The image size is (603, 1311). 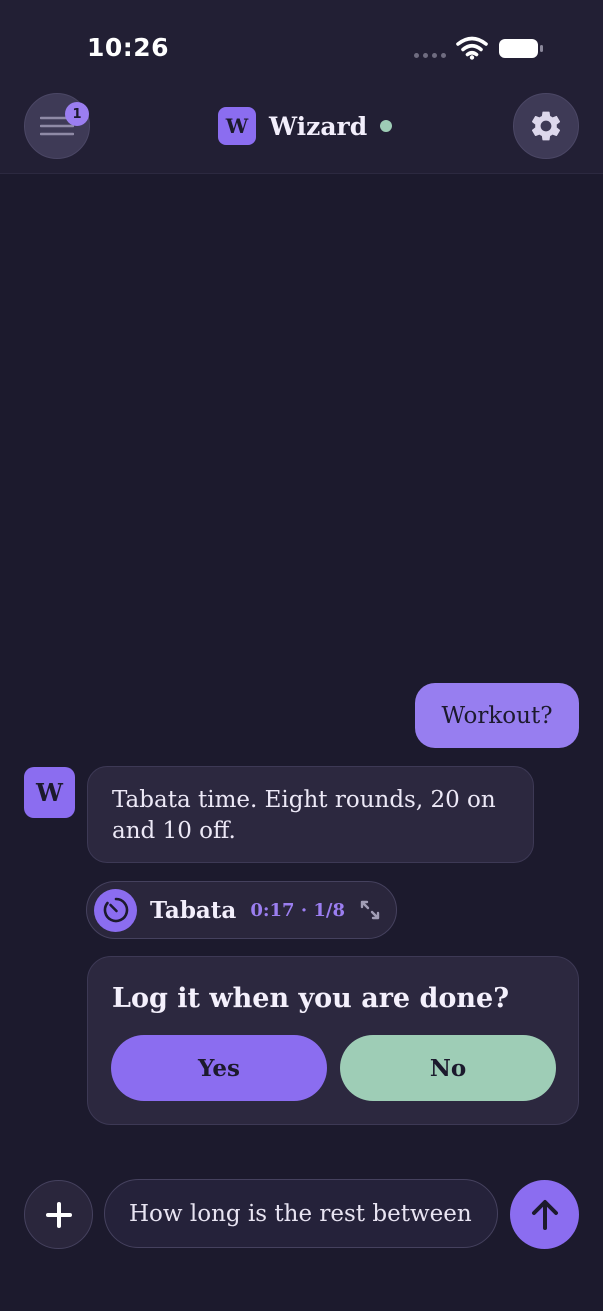 What do you see at coordinates (318, 126) in the screenshot?
I see `page-title: Wizard` at bounding box center [318, 126].